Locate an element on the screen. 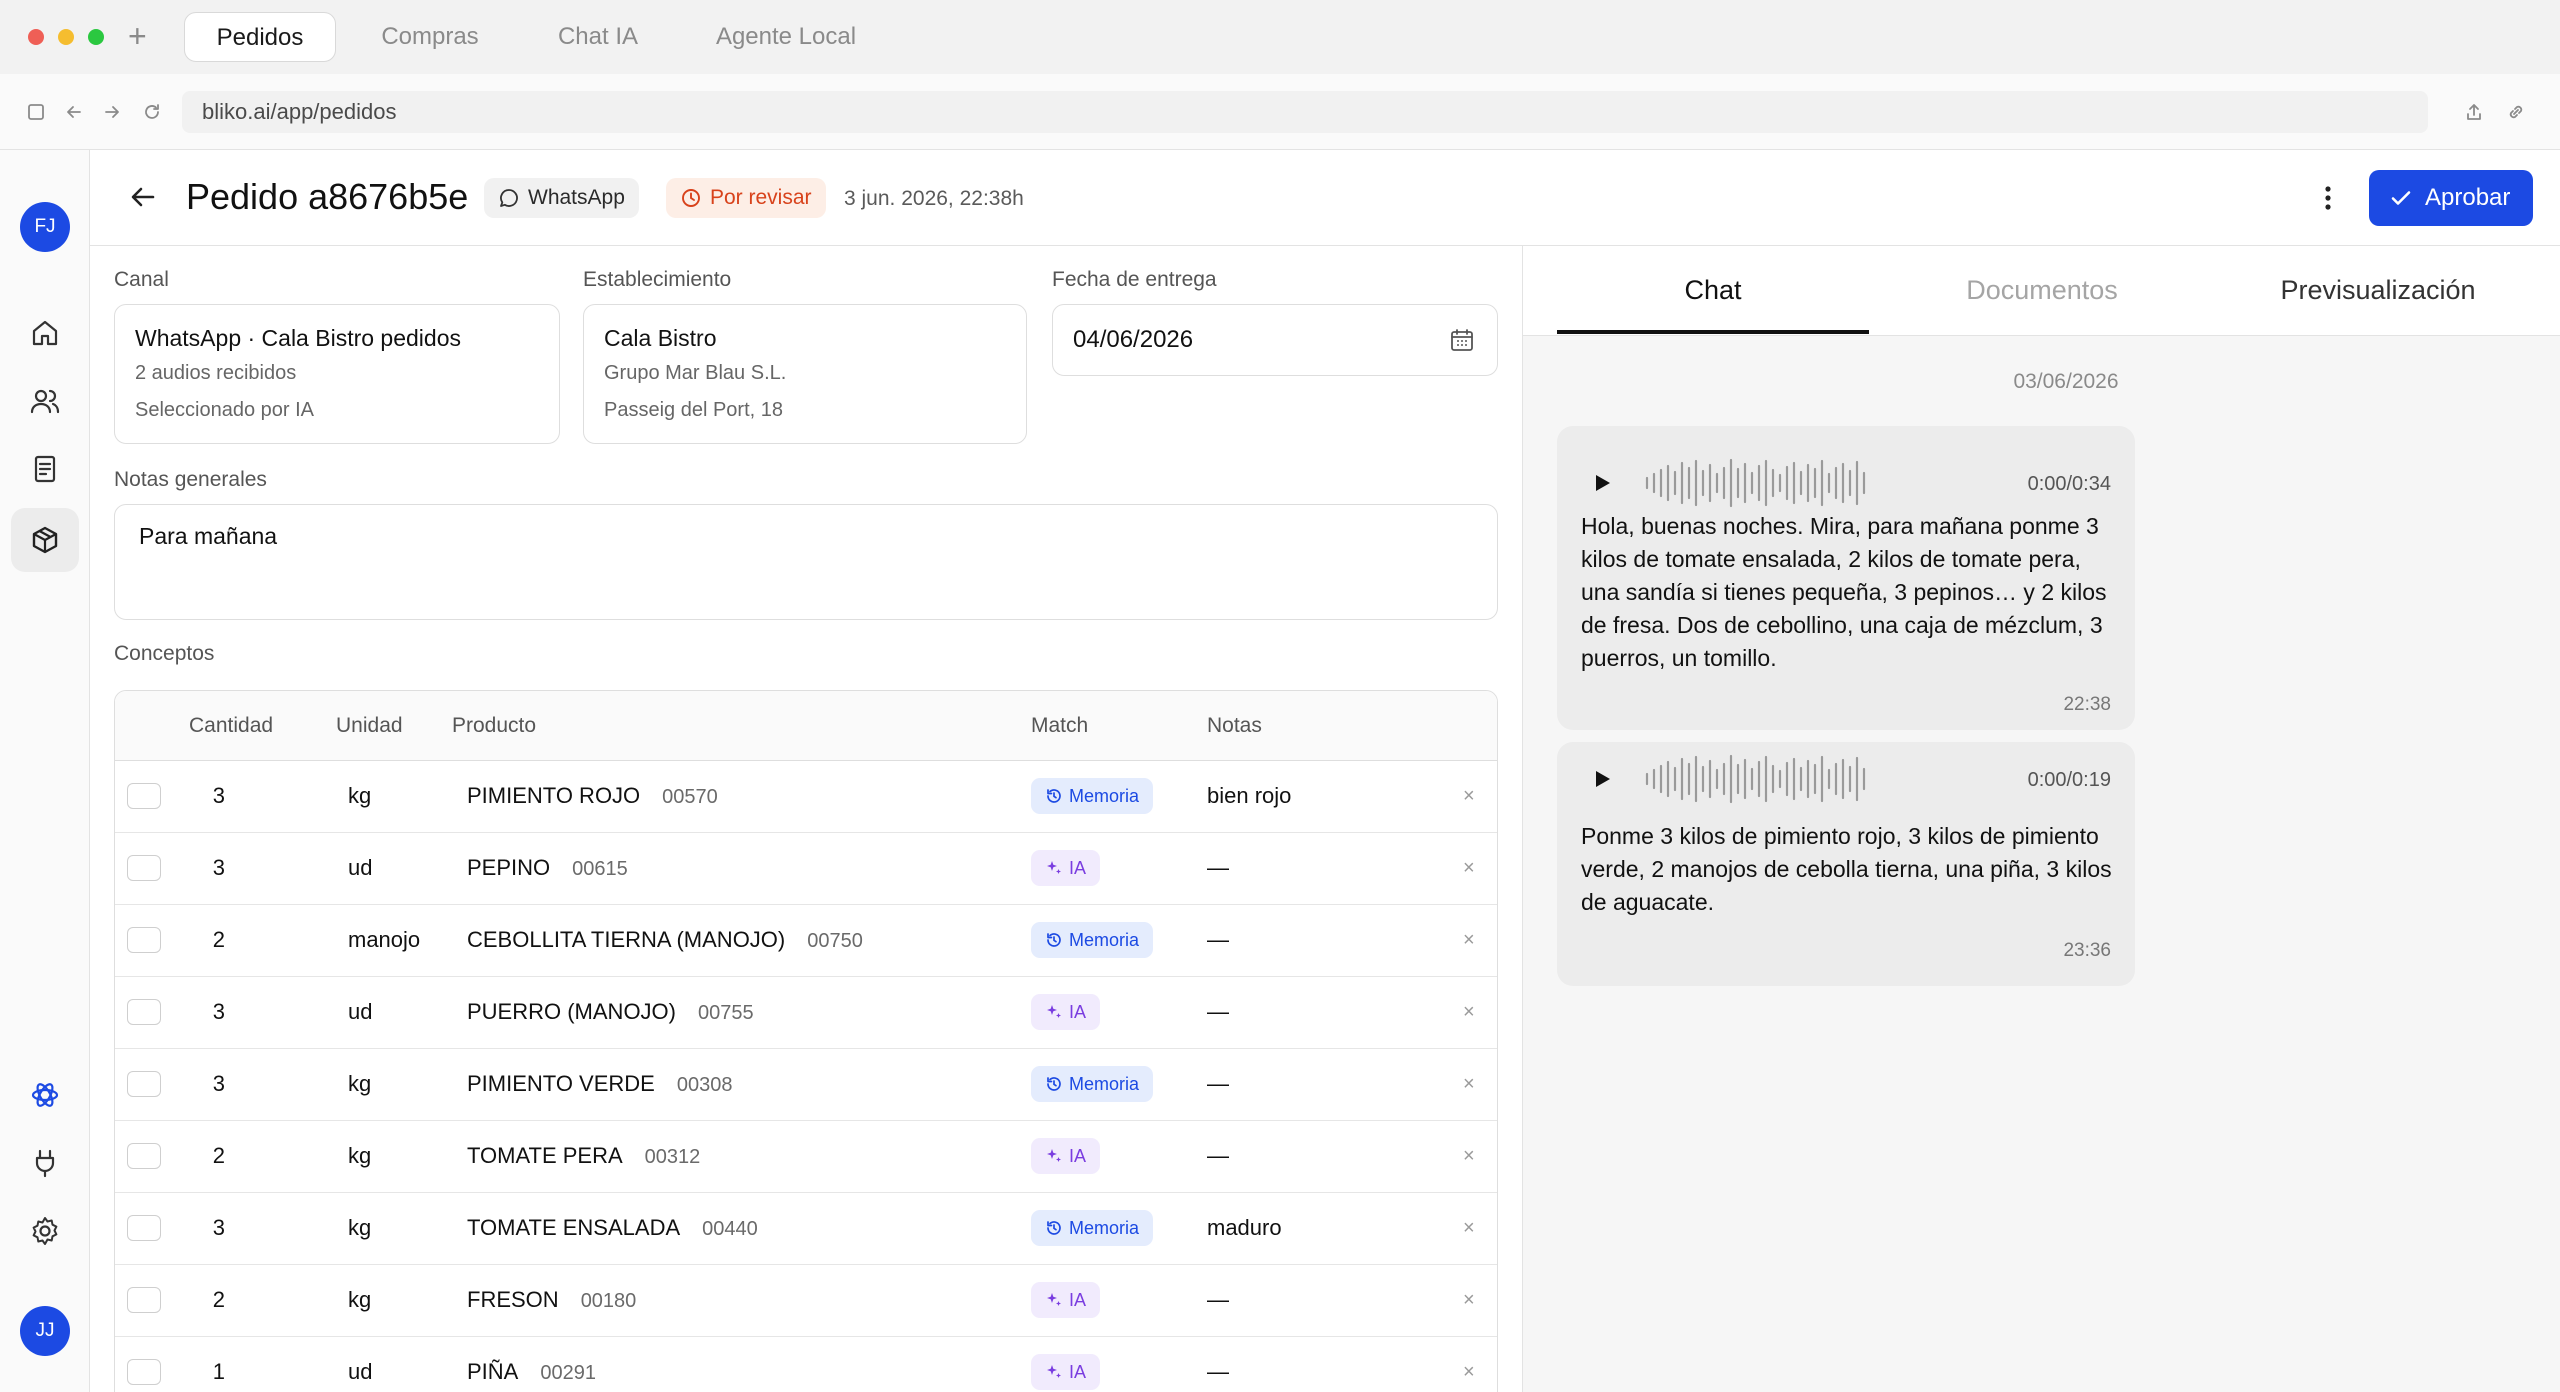 This screenshot has width=2560, height=1392. product-cell: PIMIENTO VERDE 00308 is located at coordinates (599, 1084).